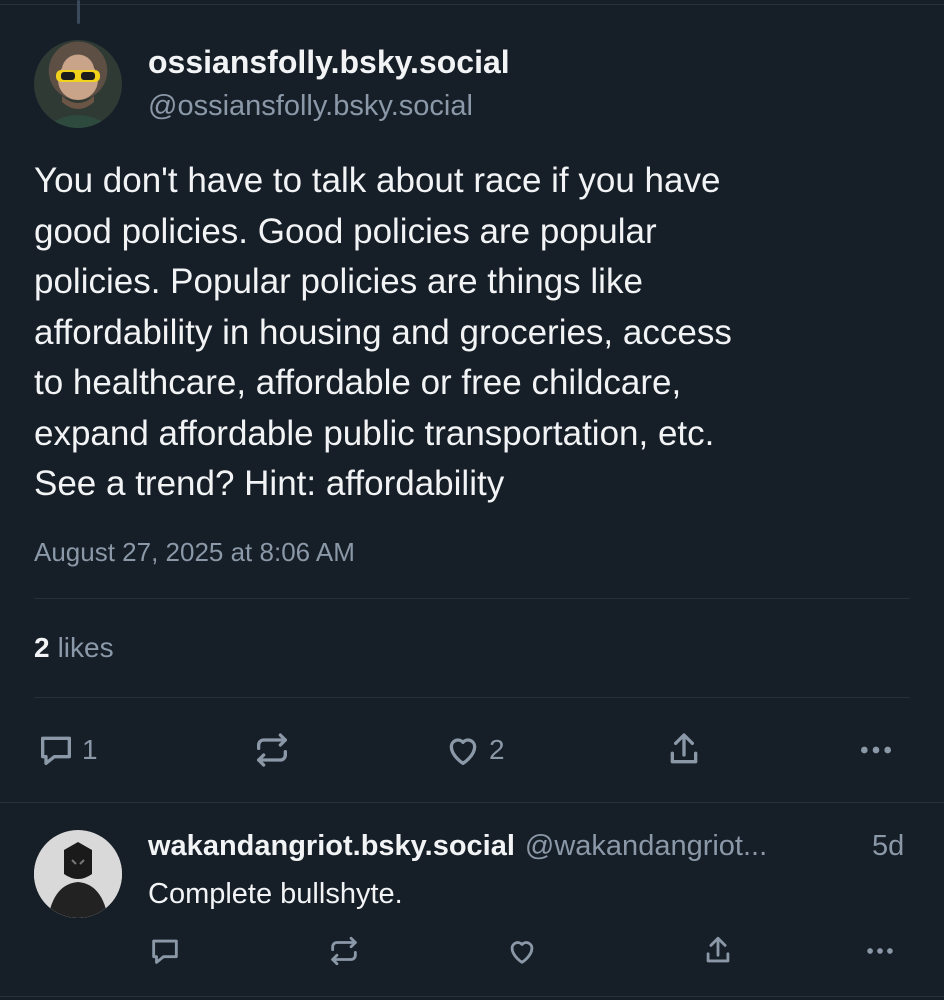 This screenshot has height=1000, width=944. What do you see at coordinates (90, 749) in the screenshot?
I see `reply-count: 1` at bounding box center [90, 749].